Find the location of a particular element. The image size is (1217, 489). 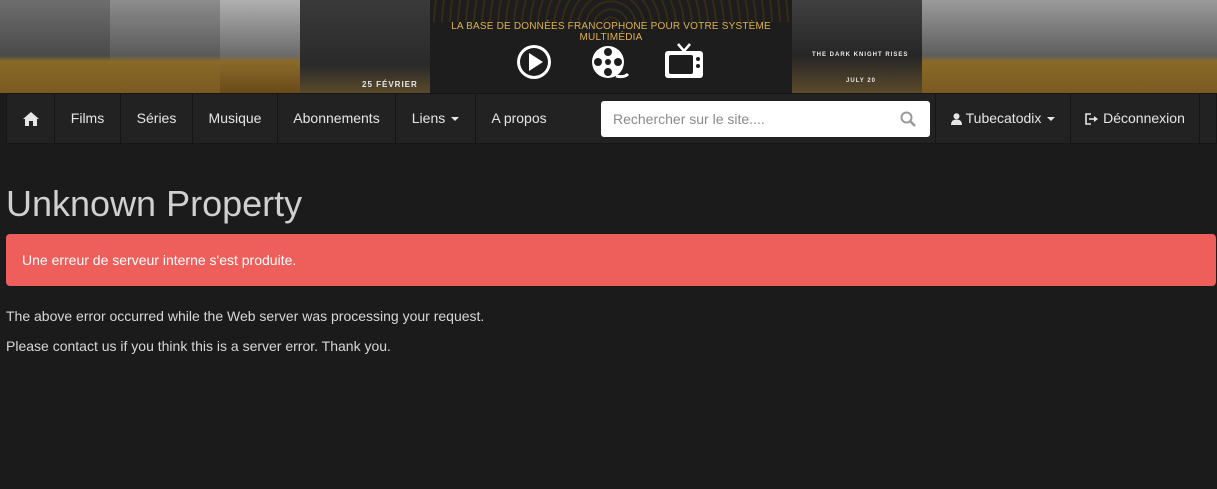

page-title: Unknown Property is located at coordinates (154, 203).